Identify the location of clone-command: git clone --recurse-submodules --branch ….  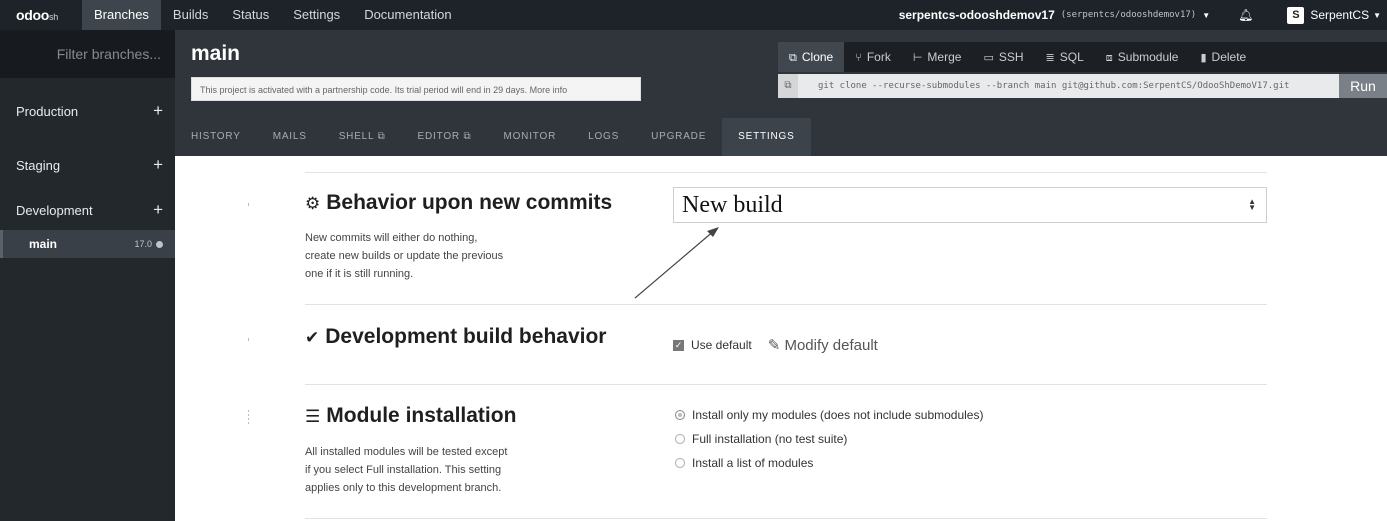
(1068, 86).